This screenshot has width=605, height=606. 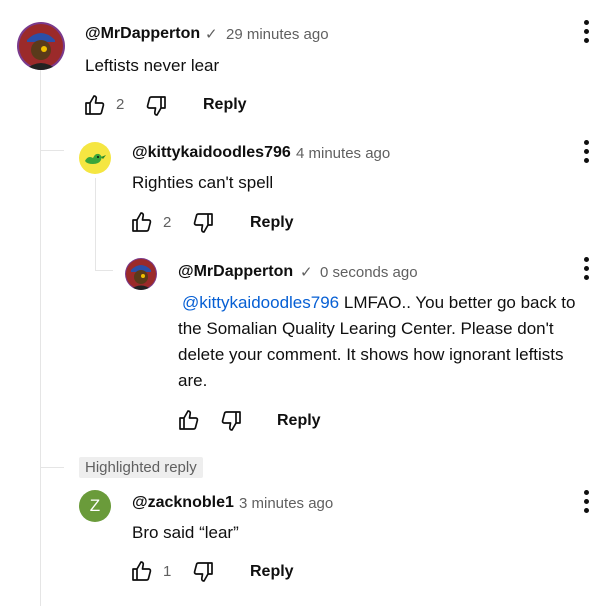 I want to click on comment-text: Leftists never lear, so click(x=152, y=65).